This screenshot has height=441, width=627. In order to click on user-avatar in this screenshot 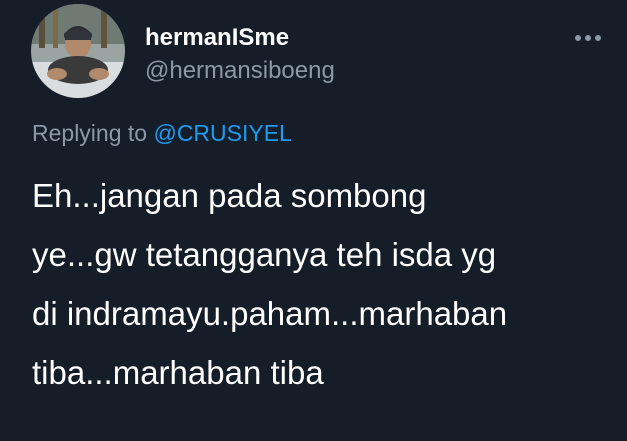, I will do `click(78, 51)`.